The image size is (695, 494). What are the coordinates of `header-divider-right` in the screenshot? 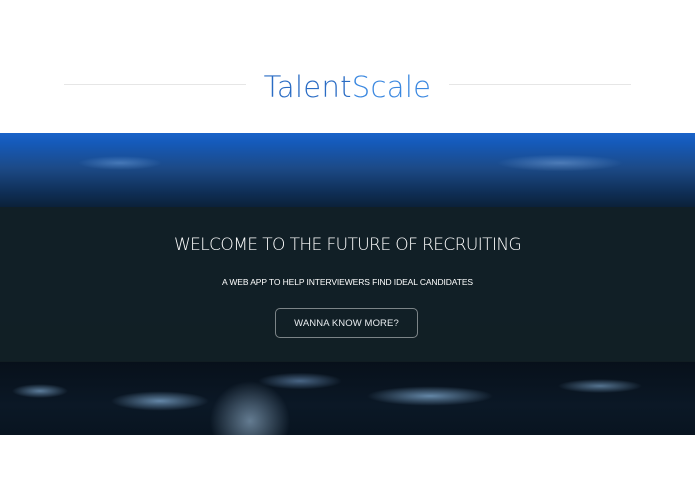 It's located at (540, 84).